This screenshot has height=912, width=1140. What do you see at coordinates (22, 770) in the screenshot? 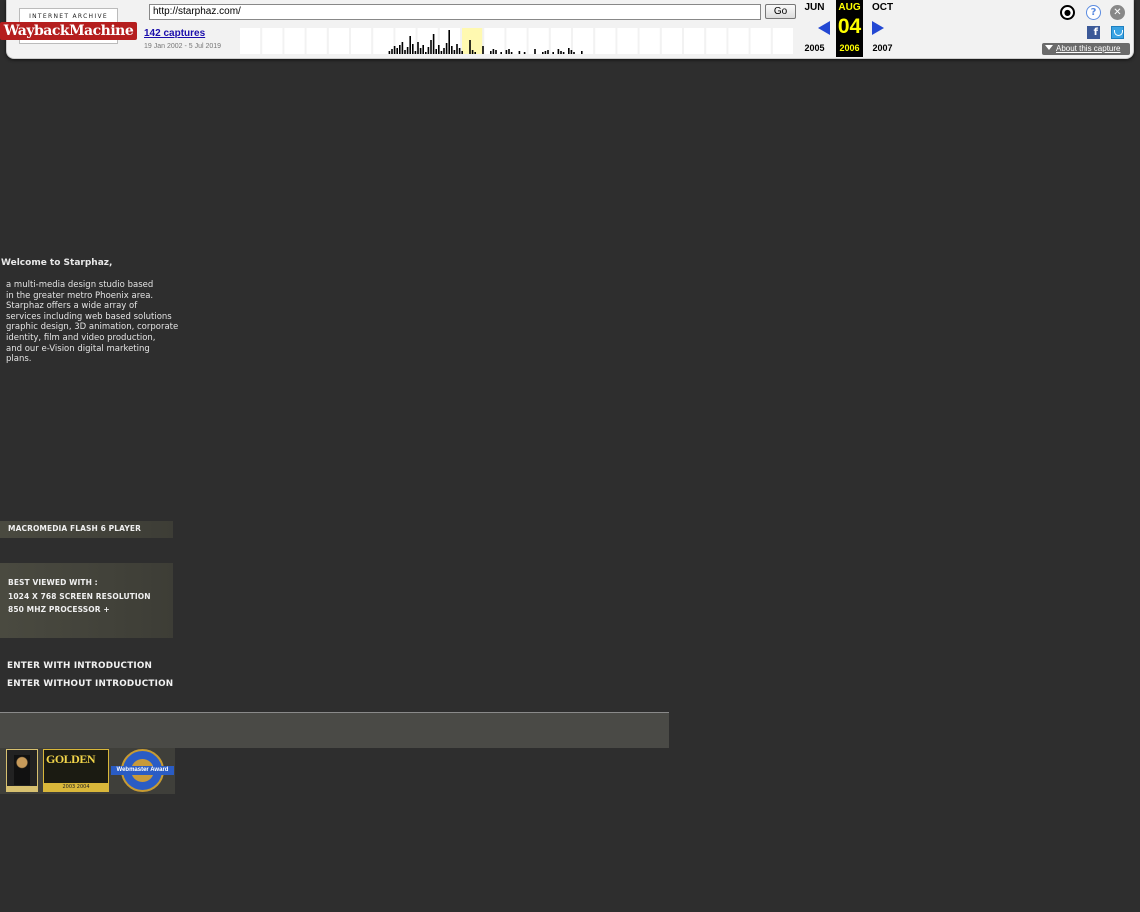
I see `award-badge-photo` at bounding box center [22, 770].